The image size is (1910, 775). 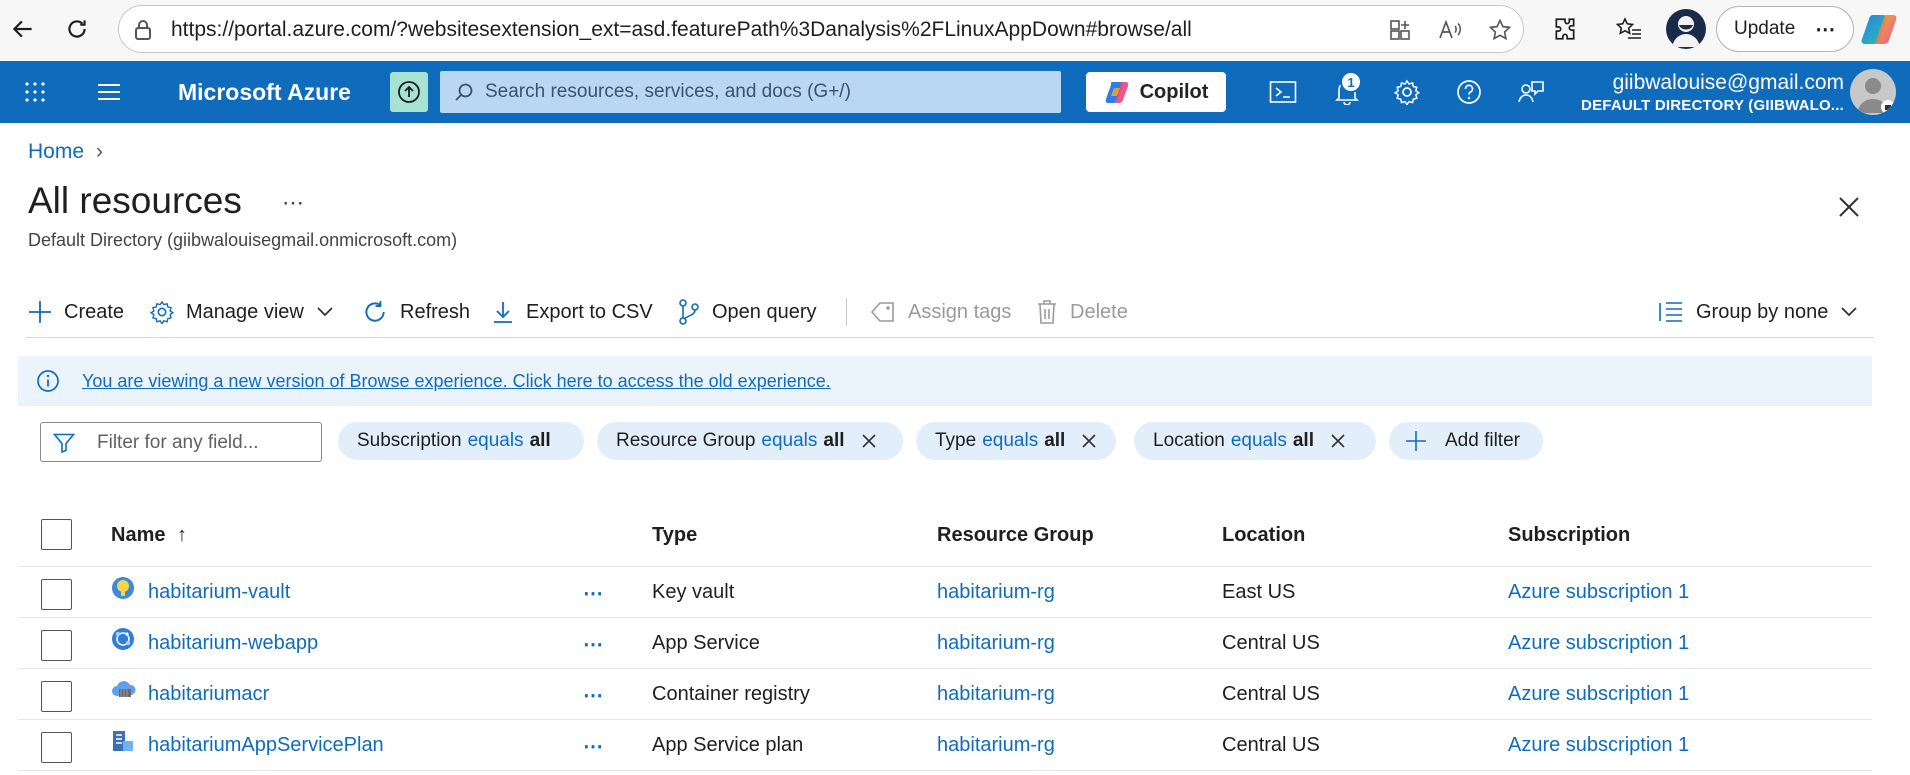 I want to click on favorites-list-icon, so click(x=1628, y=28).